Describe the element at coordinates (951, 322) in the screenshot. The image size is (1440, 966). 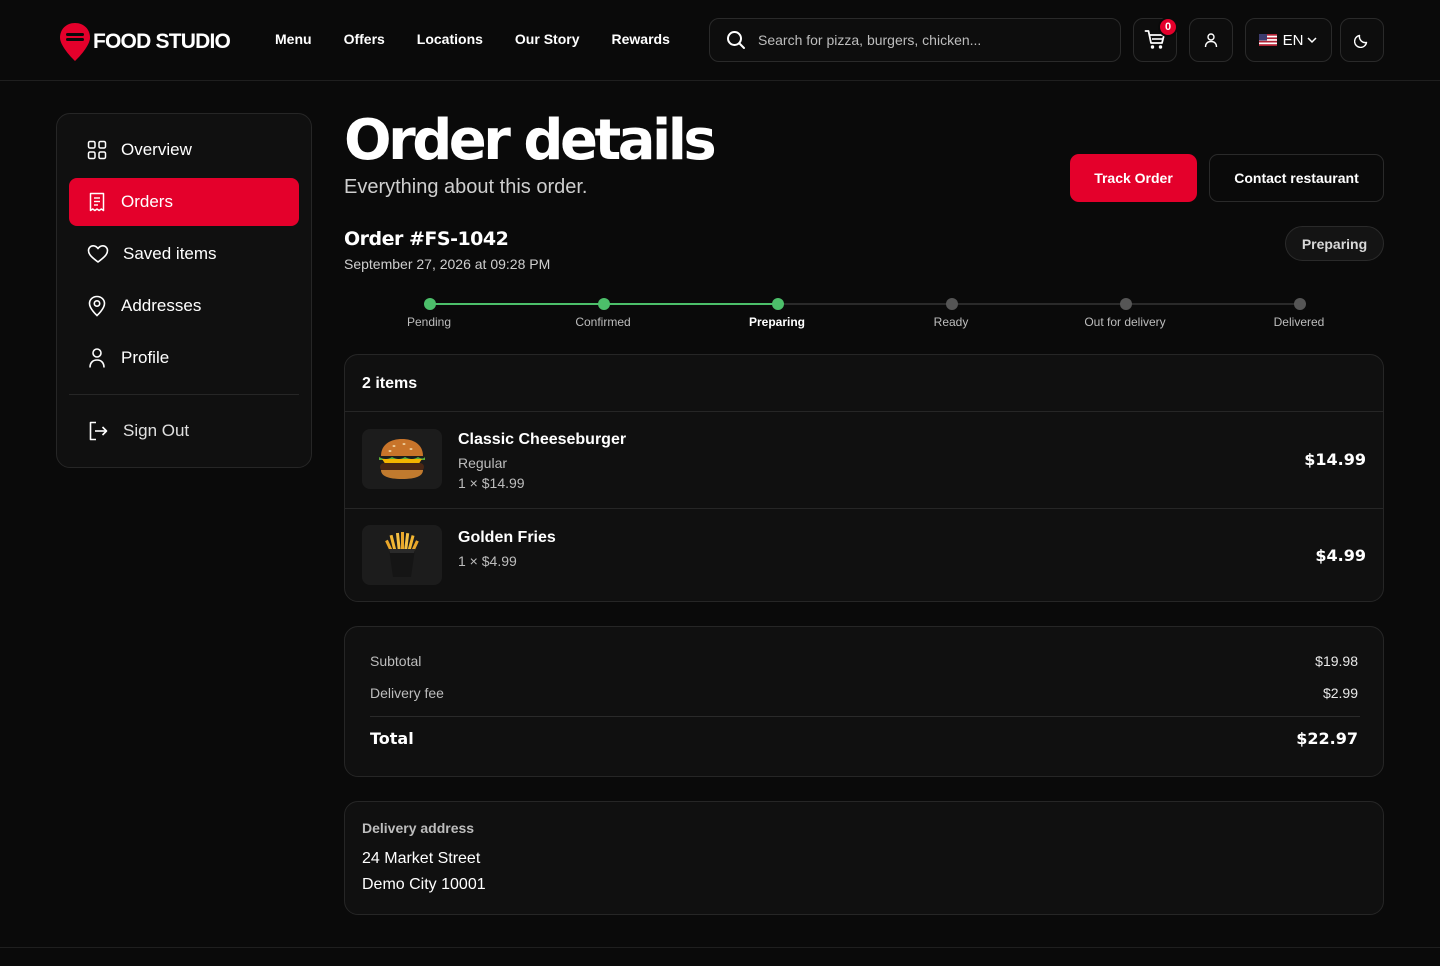
I see `progress-step-label: Ready` at that location.